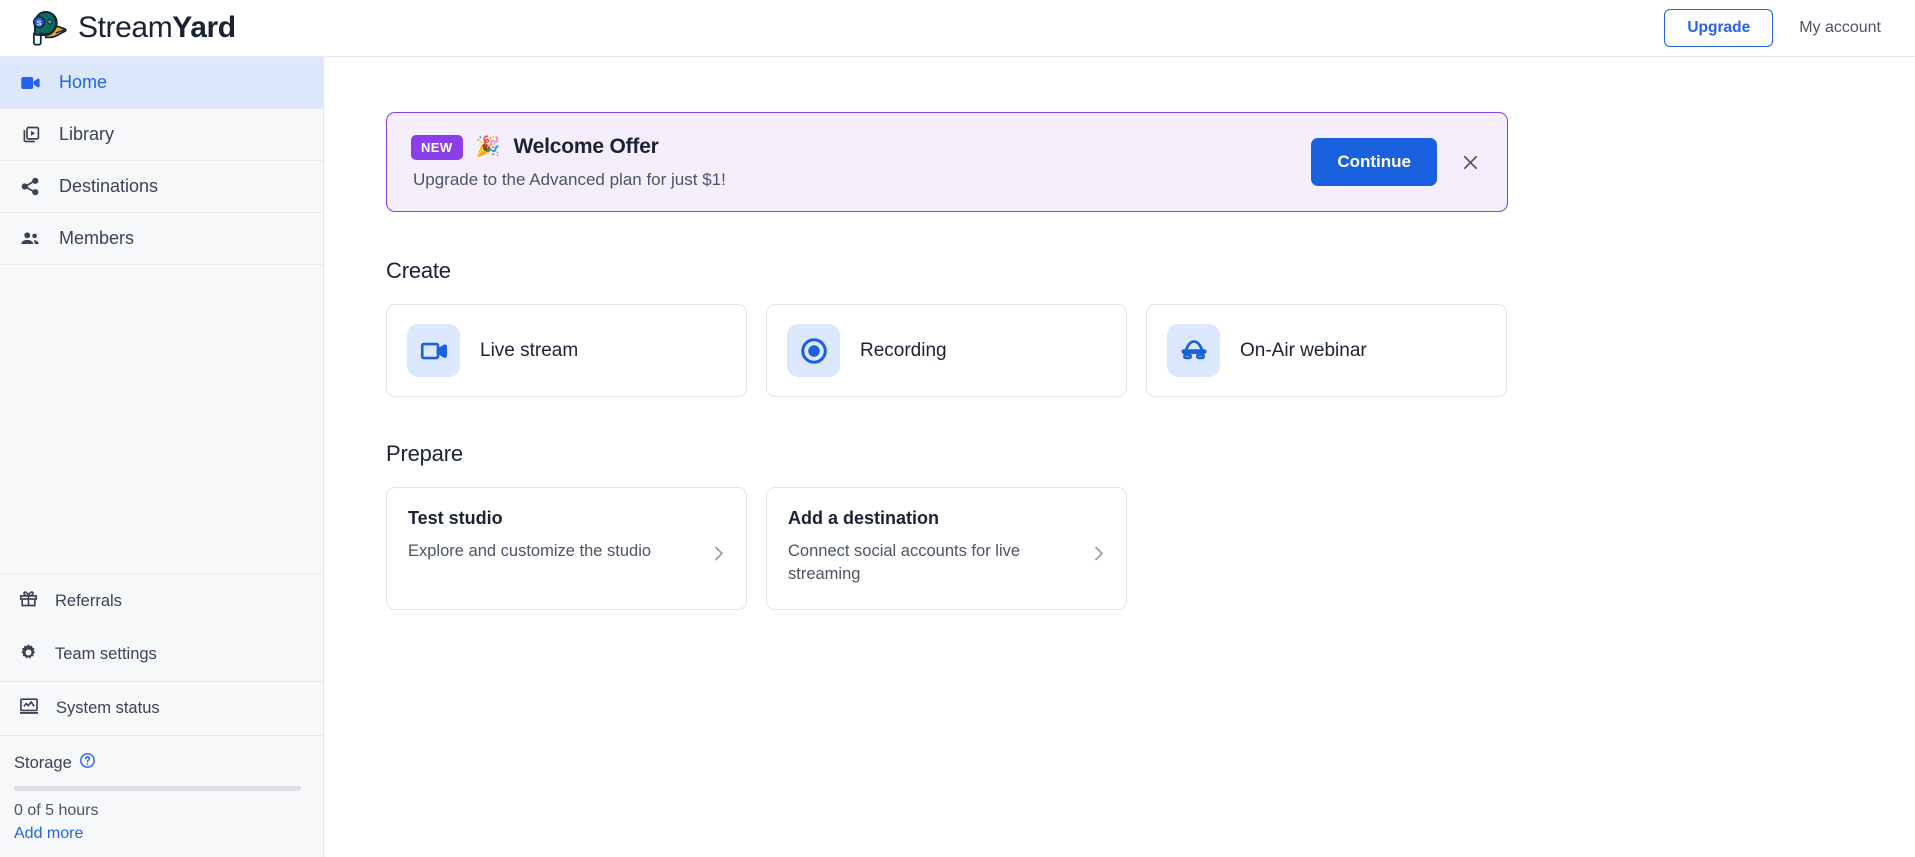 This screenshot has width=1915, height=857. I want to click on storage-add-more-link: Add more, so click(157, 834).